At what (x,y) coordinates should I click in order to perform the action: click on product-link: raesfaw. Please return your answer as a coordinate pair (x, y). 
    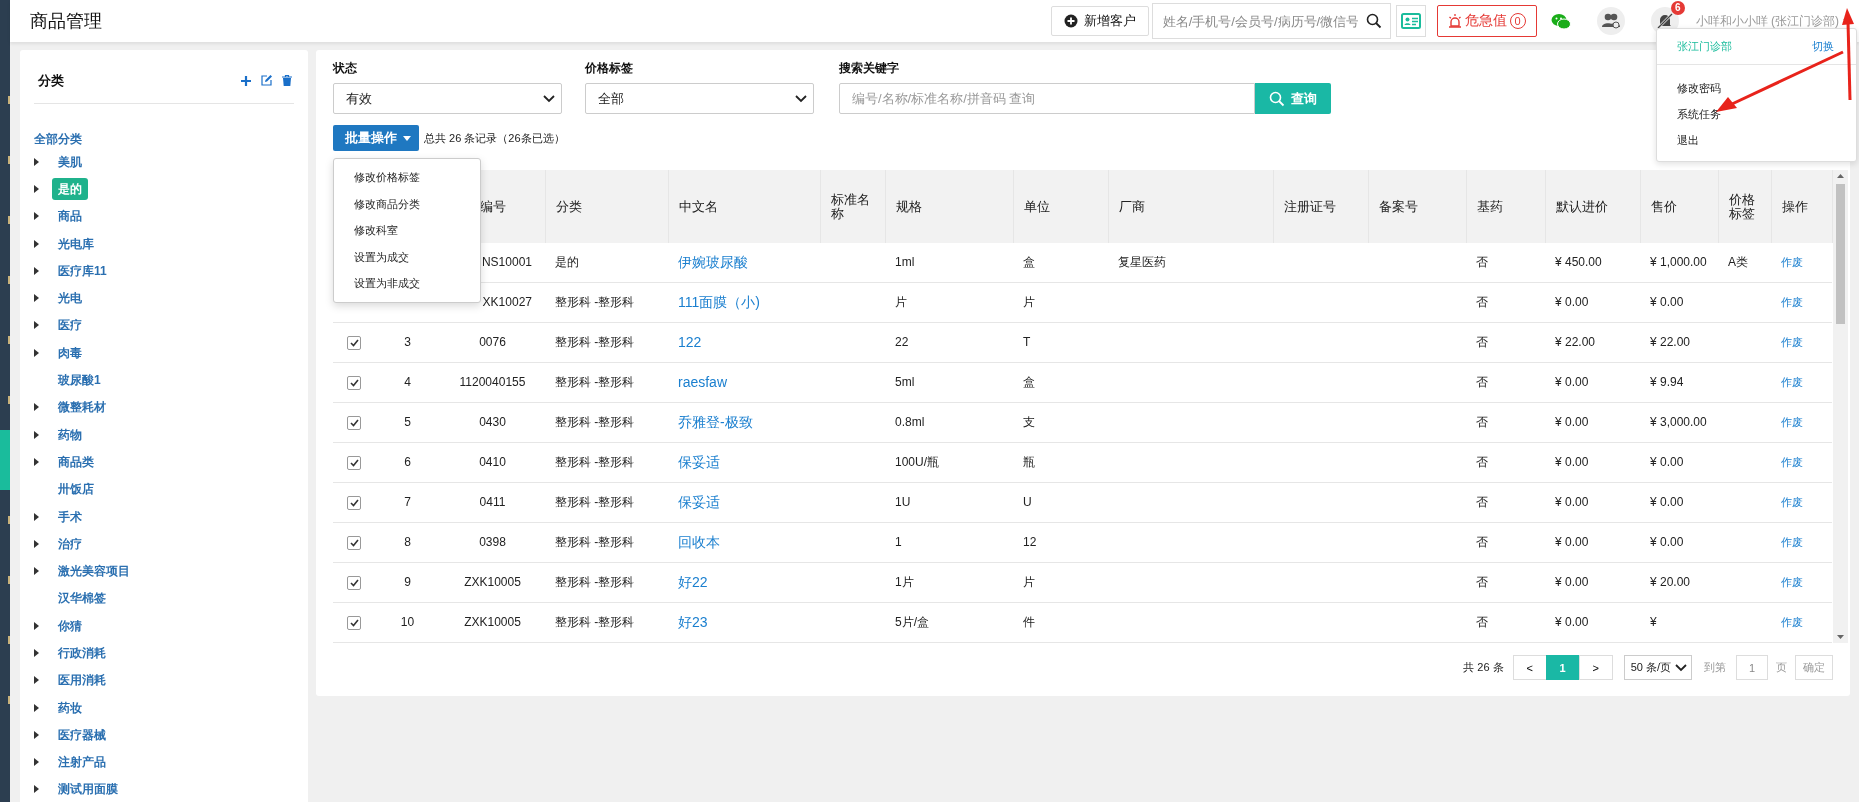
    Looking at the image, I should click on (703, 381).